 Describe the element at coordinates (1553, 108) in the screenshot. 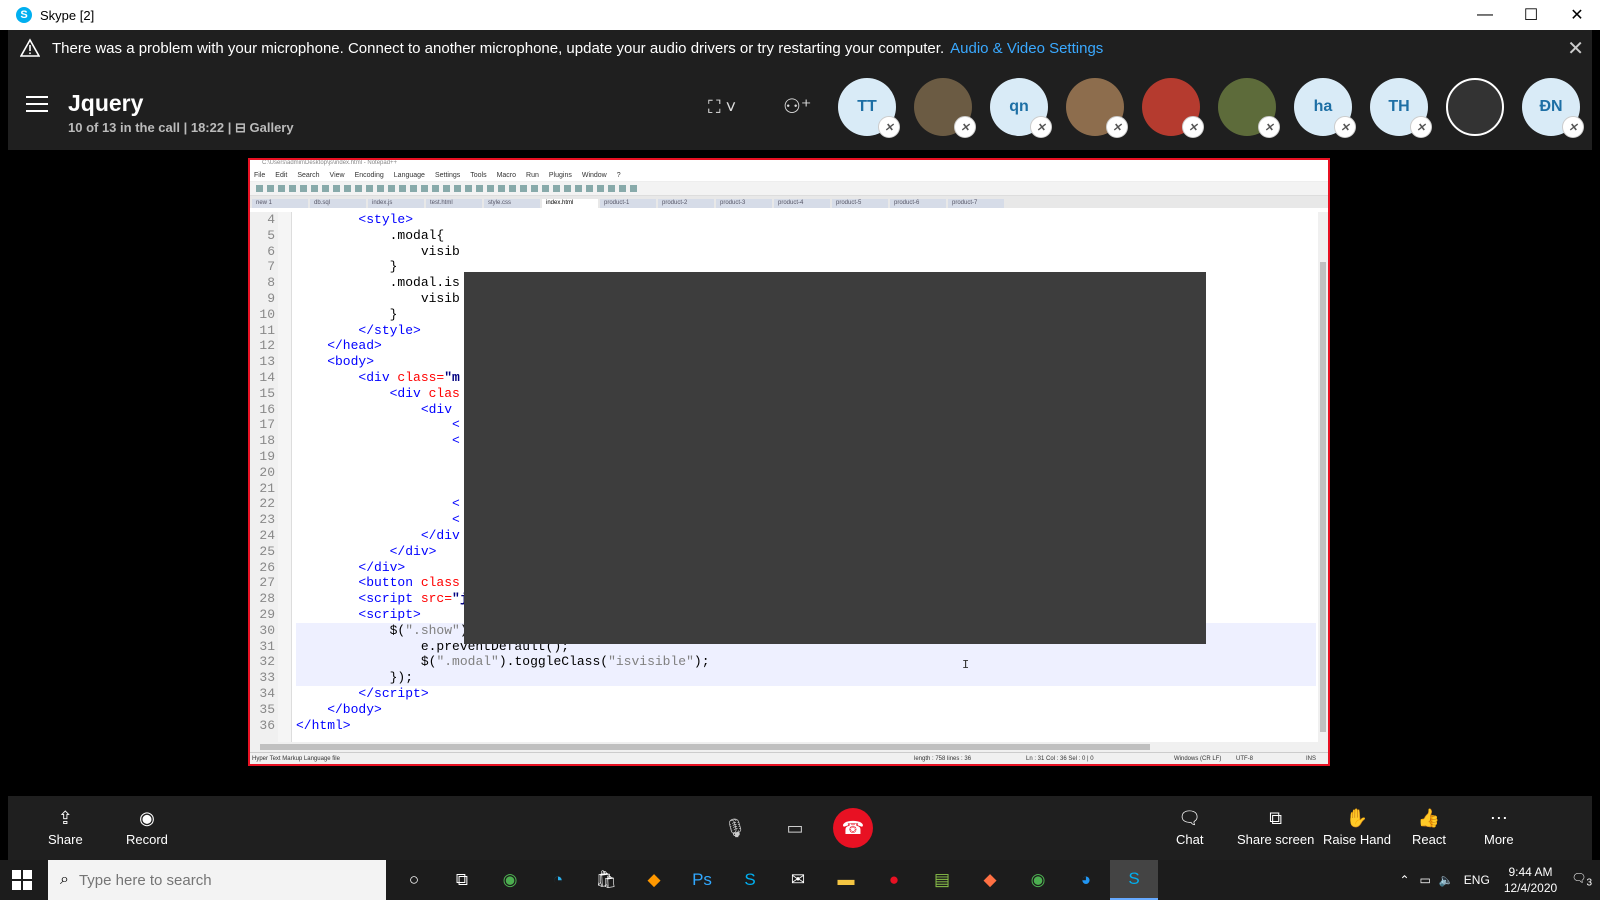

I see `participant-avatar: ĐN ✕` at that location.